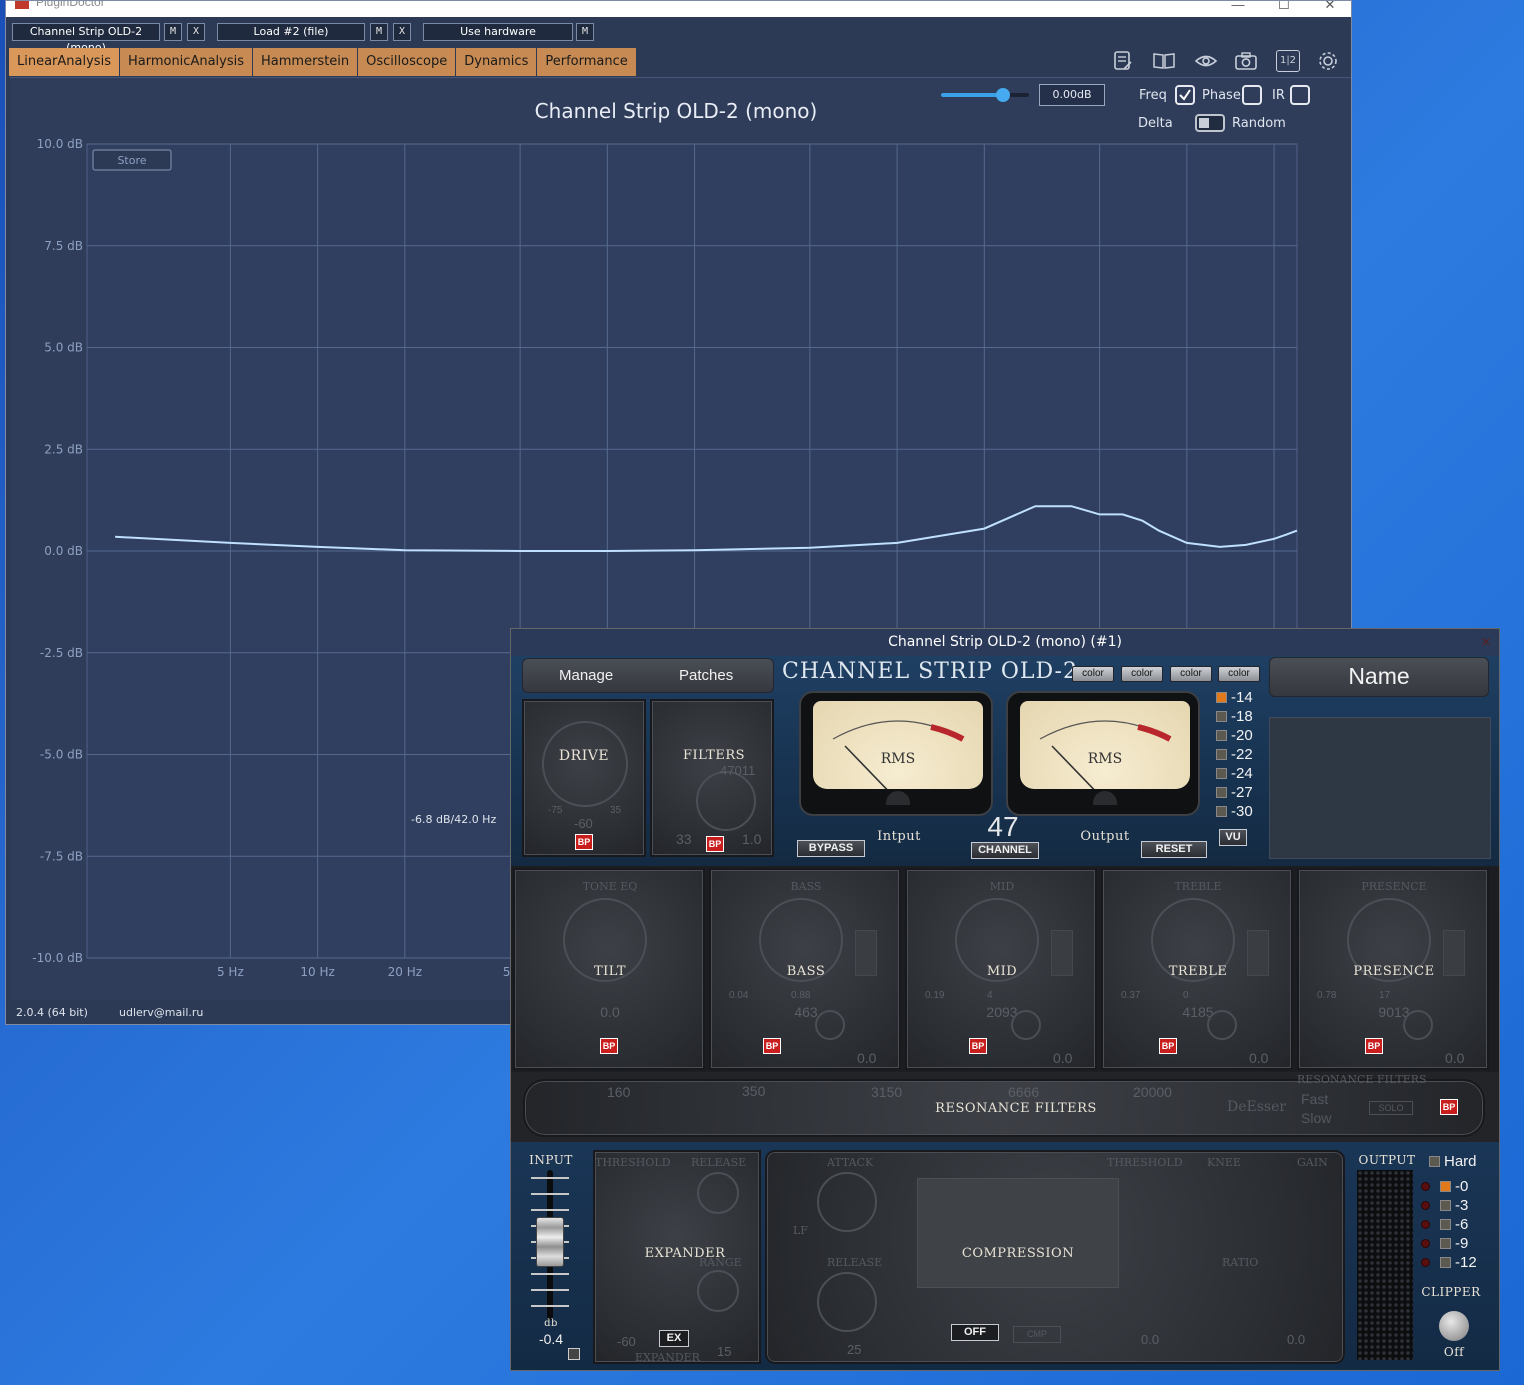  What do you see at coordinates (610, 886) in the screenshot?
I see `eq-ghost-title: TONE EQ` at bounding box center [610, 886].